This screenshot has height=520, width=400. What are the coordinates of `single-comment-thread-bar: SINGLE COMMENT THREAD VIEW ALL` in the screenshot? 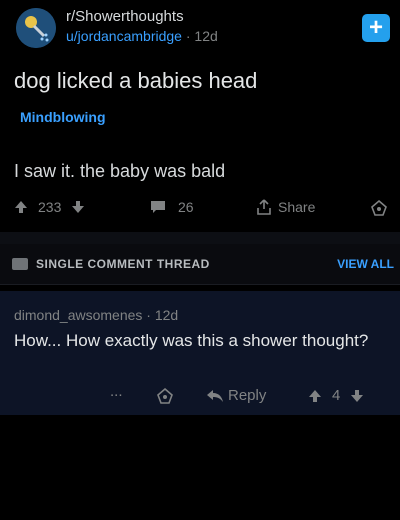 It's located at (200, 264).